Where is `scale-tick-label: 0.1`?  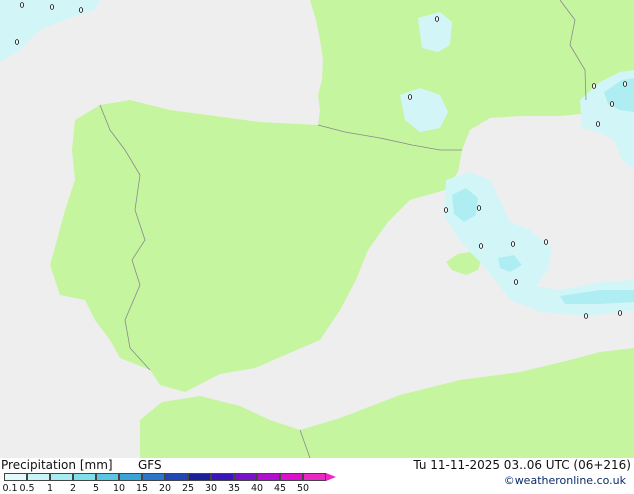 scale-tick-label: 0.1 is located at coordinates (10, 488).